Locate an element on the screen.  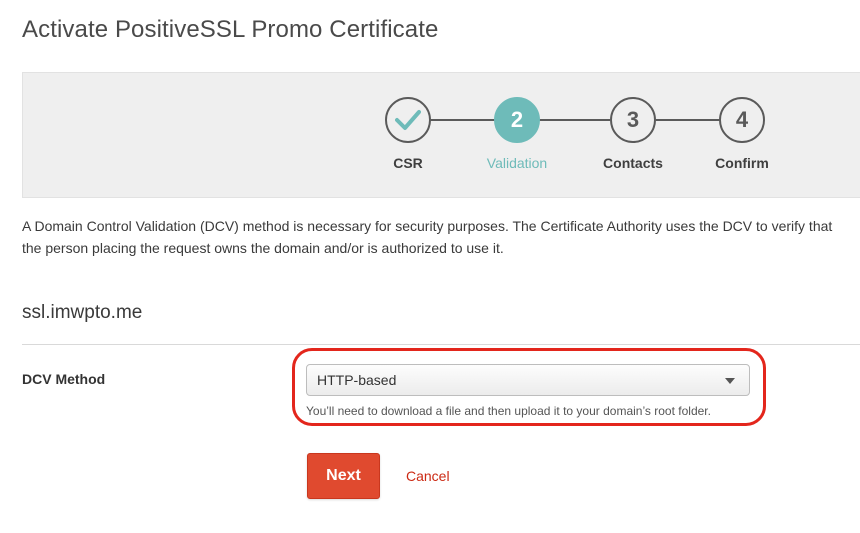
step-circle-validation: 2 is located at coordinates (517, 120).